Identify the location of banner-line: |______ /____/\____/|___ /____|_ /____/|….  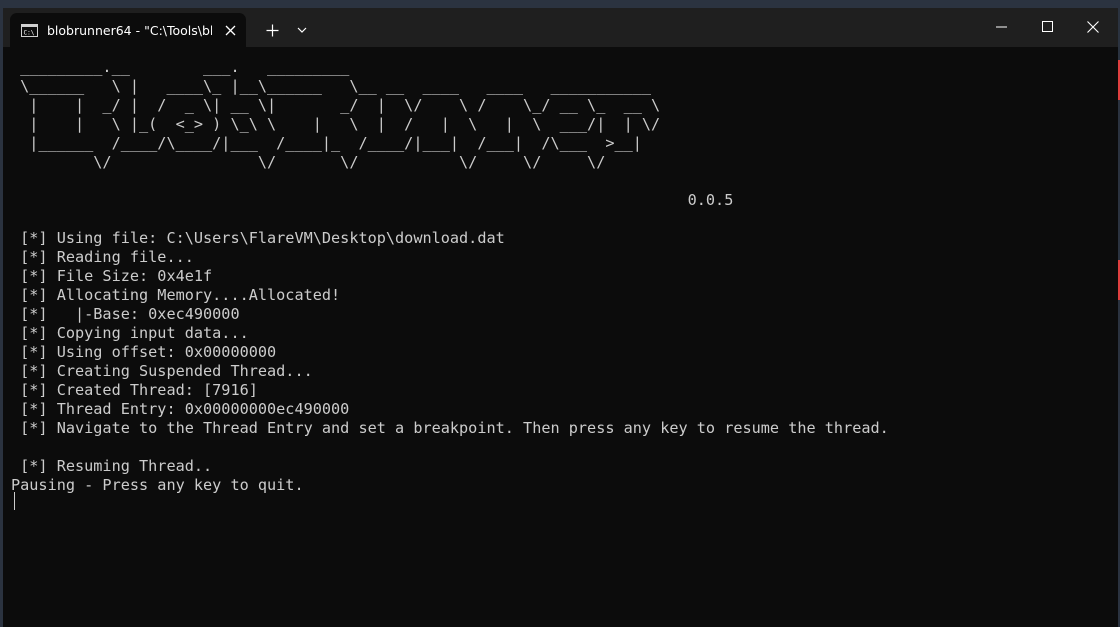
(326, 143).